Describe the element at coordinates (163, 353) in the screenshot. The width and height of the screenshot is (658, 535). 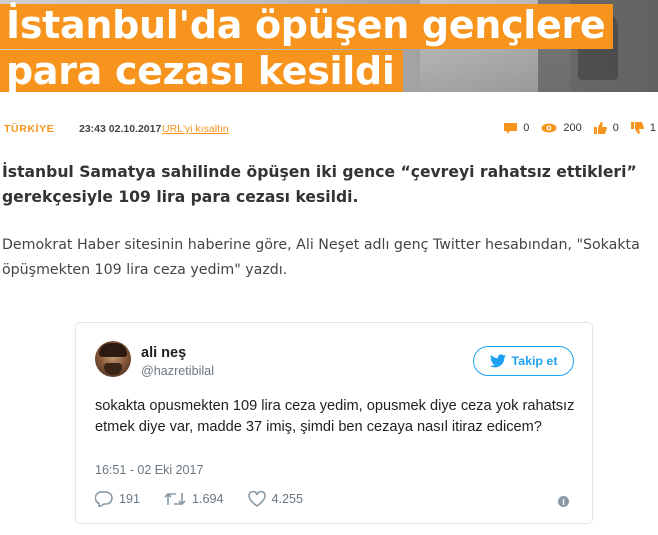
I see `tweet-author-name: ali neş` at that location.